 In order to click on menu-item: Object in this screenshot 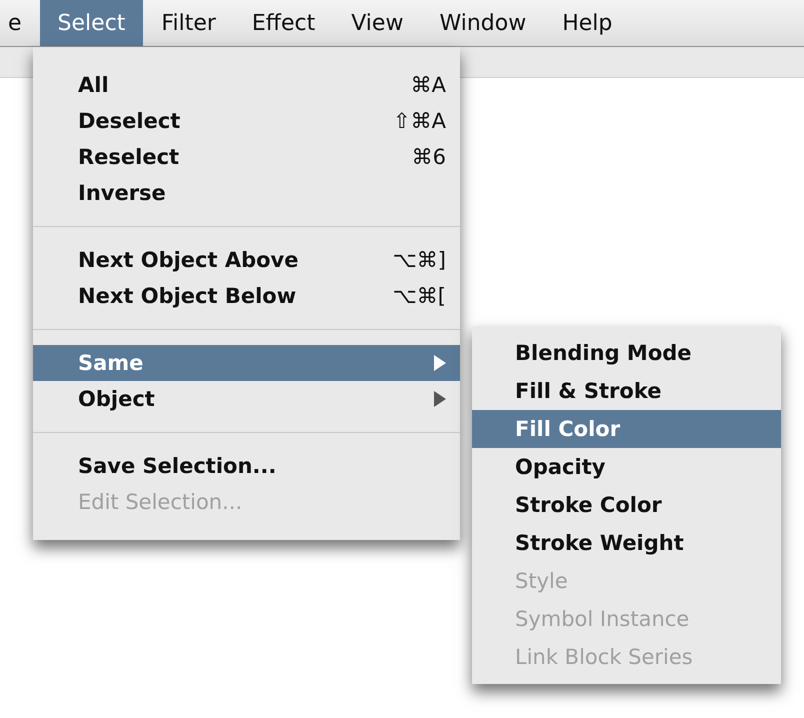, I will do `click(246, 399)`.